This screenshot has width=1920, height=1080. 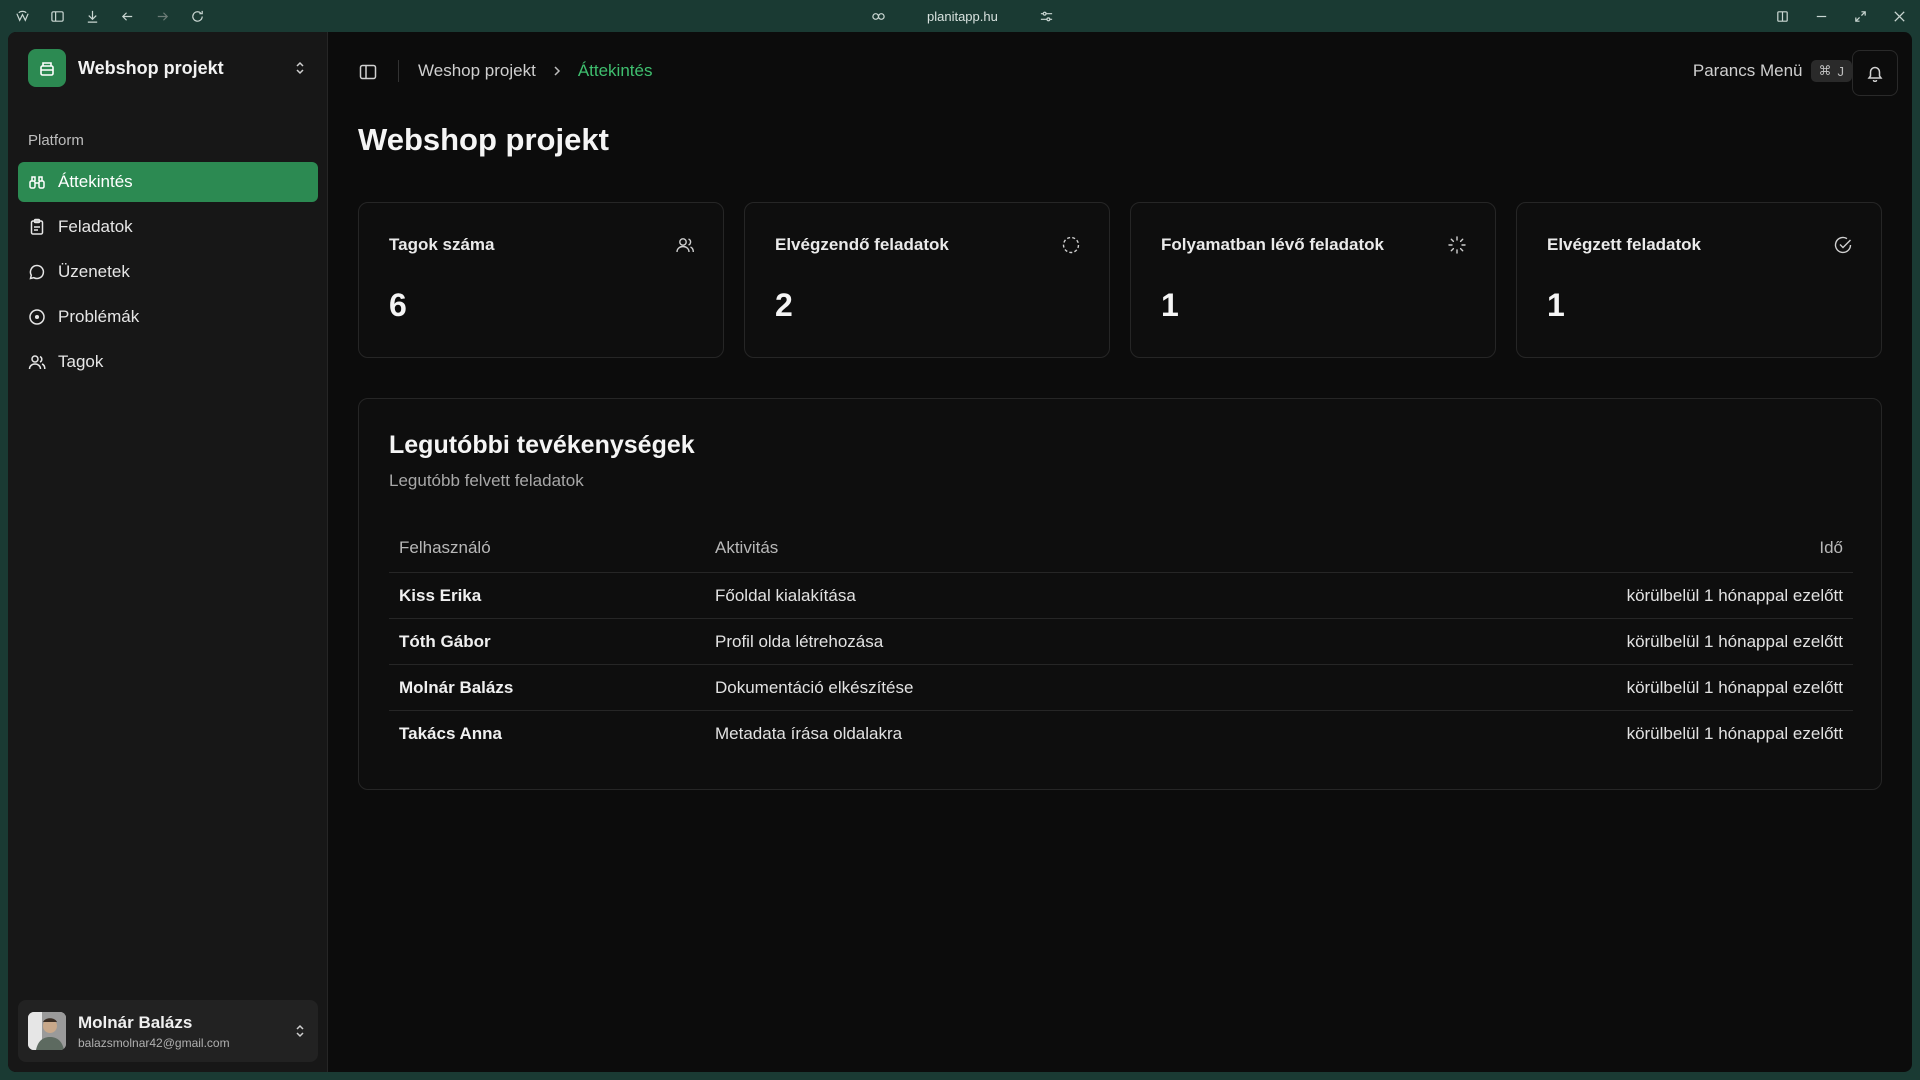 What do you see at coordinates (57, 16) in the screenshot?
I see `sidebar-panel-icon` at bounding box center [57, 16].